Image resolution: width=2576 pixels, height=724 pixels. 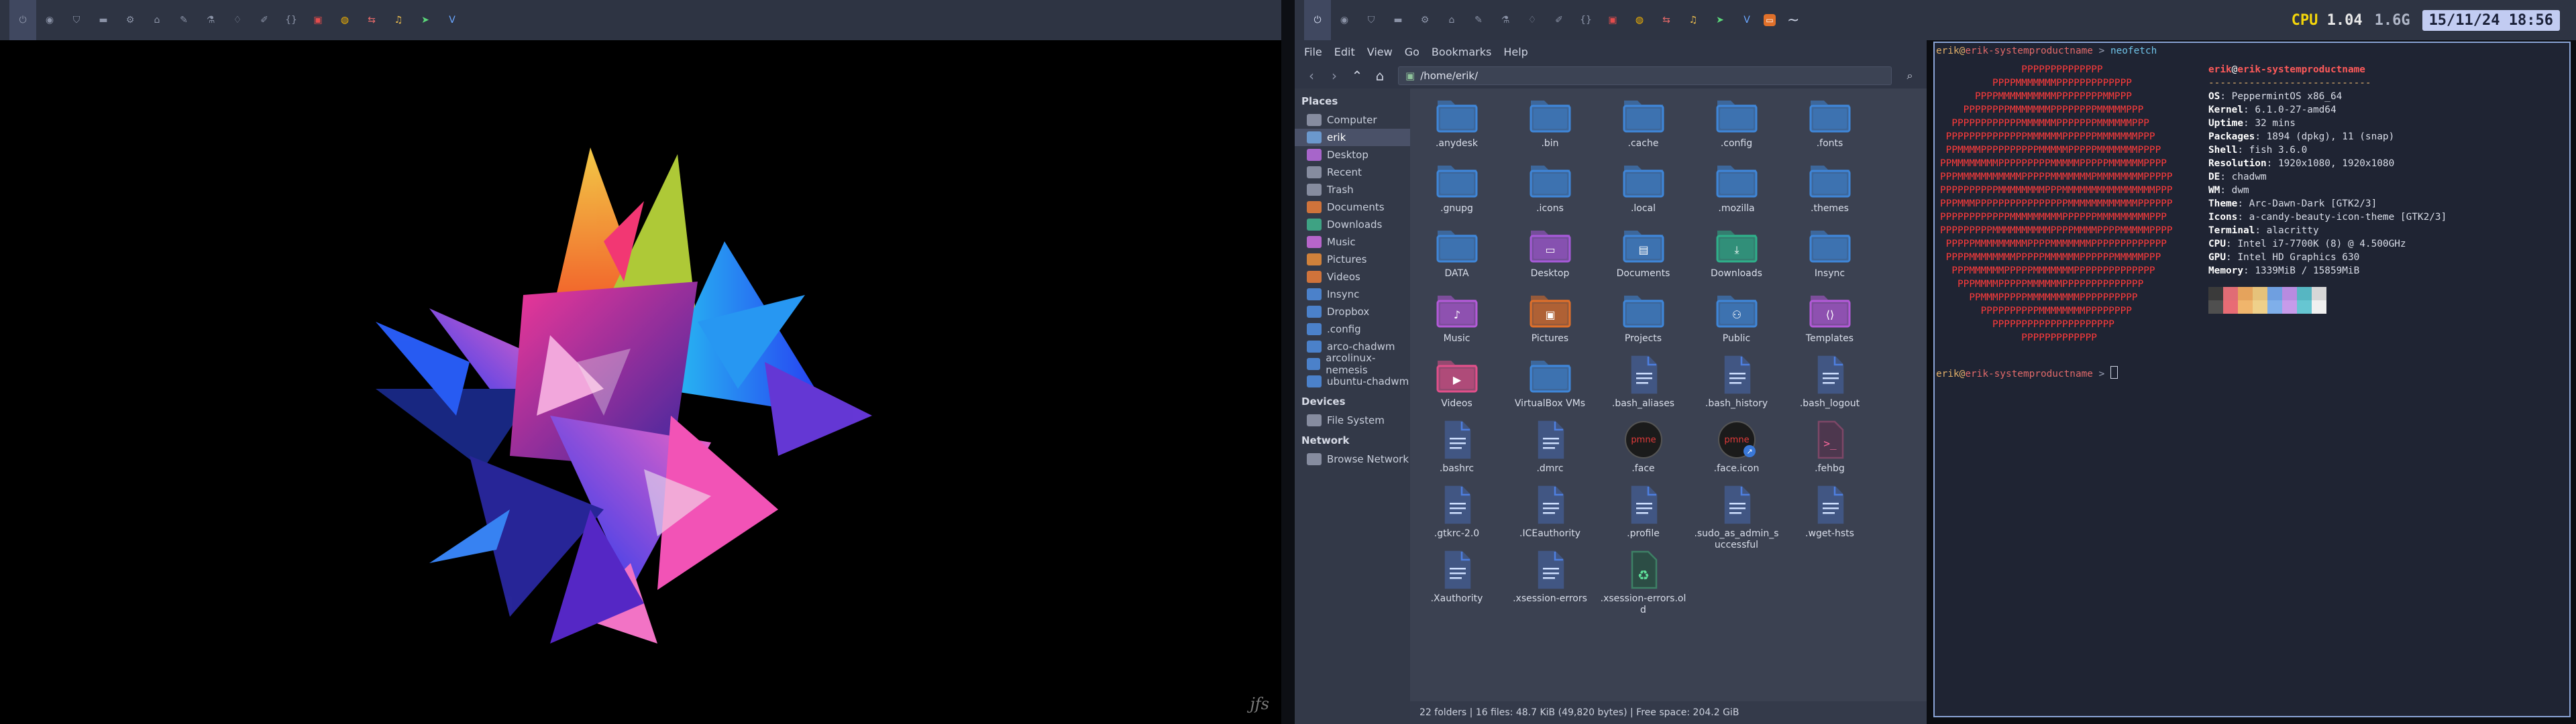 I want to click on item-dot-dmrc: .dmrc, so click(x=1550, y=446).